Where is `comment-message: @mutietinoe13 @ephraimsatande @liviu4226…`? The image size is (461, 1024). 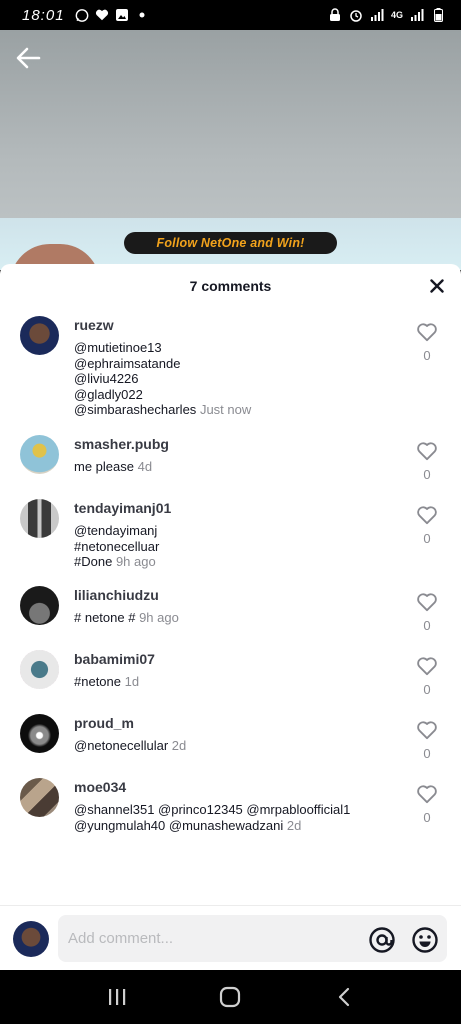 comment-message: @mutietinoe13 @ephraimsatande @liviu4226… is located at coordinates (135, 379).